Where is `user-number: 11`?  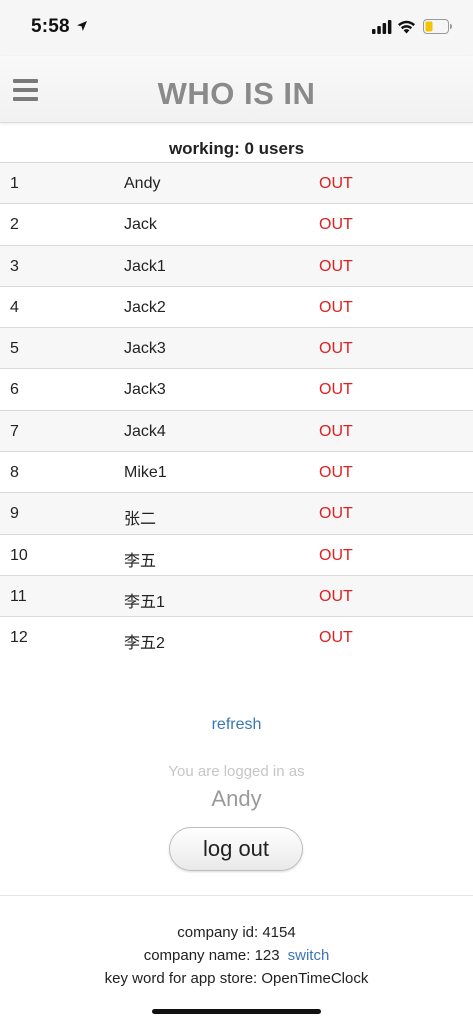
user-number: 11 is located at coordinates (18, 596).